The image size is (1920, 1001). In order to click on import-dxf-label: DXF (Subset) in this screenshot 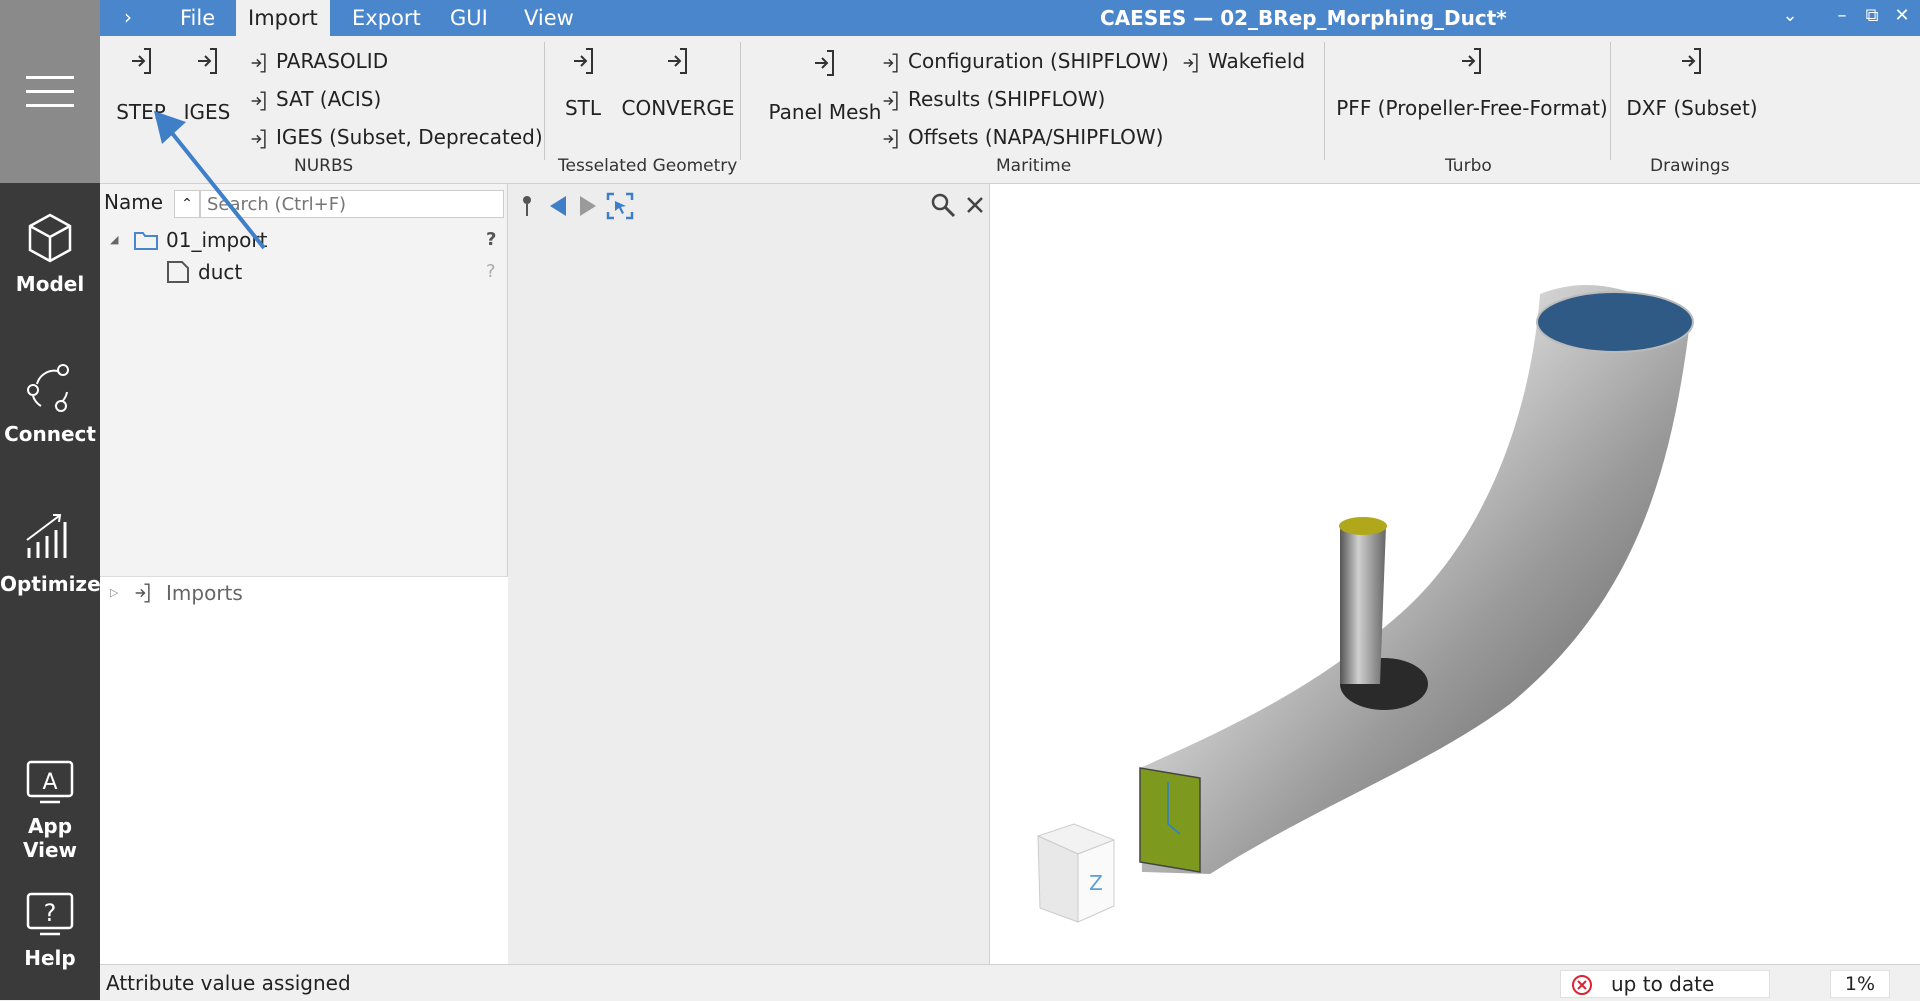, I will do `click(1692, 108)`.